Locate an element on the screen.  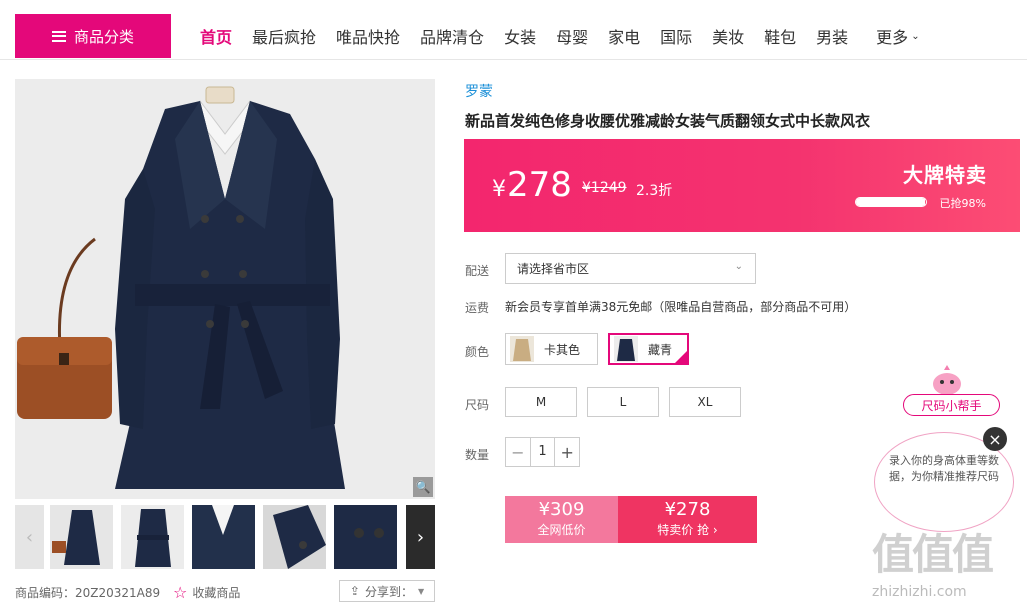
navy-swatch is located at coordinates (626, 349).